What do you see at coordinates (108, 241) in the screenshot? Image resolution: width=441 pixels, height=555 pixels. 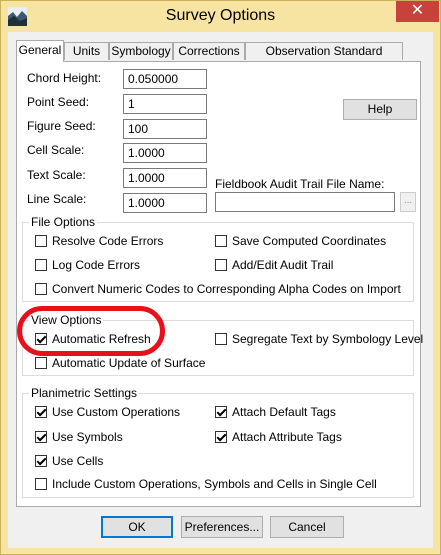 I see `resolve-code-errors-label: Resolve Code Errors` at bounding box center [108, 241].